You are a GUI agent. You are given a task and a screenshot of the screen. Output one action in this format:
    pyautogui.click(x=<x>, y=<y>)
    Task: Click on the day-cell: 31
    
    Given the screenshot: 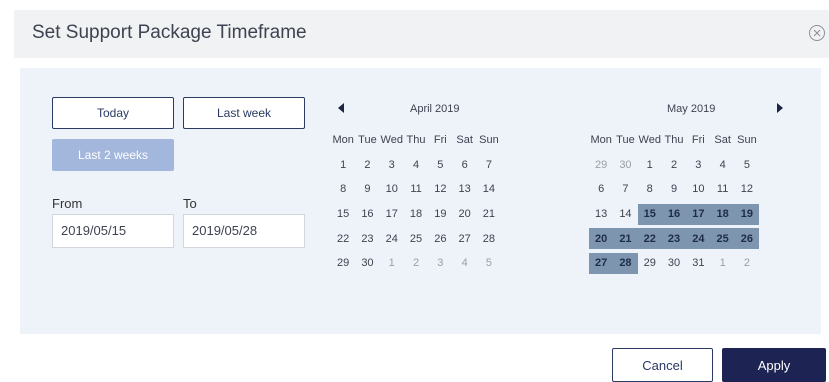 What is the action you would take?
    pyautogui.click(x=698, y=263)
    